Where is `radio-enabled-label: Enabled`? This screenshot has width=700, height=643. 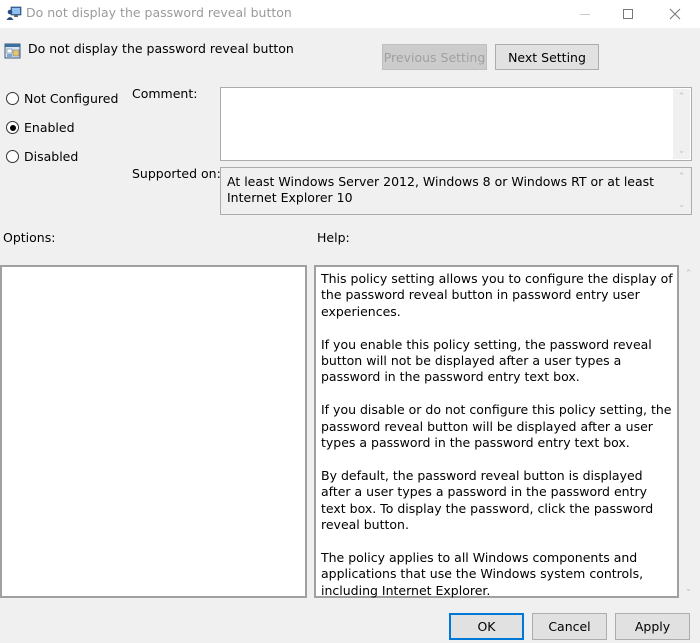 radio-enabled-label: Enabled is located at coordinates (49, 127).